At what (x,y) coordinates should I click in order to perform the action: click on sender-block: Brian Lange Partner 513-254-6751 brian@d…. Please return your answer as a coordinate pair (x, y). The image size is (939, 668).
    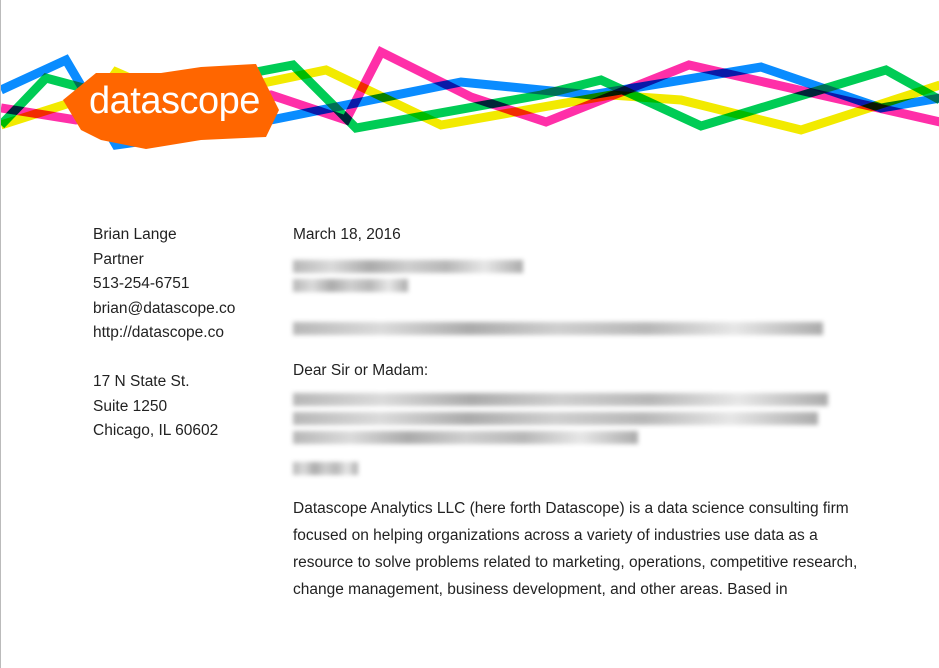
    Looking at the image, I should click on (164, 333).